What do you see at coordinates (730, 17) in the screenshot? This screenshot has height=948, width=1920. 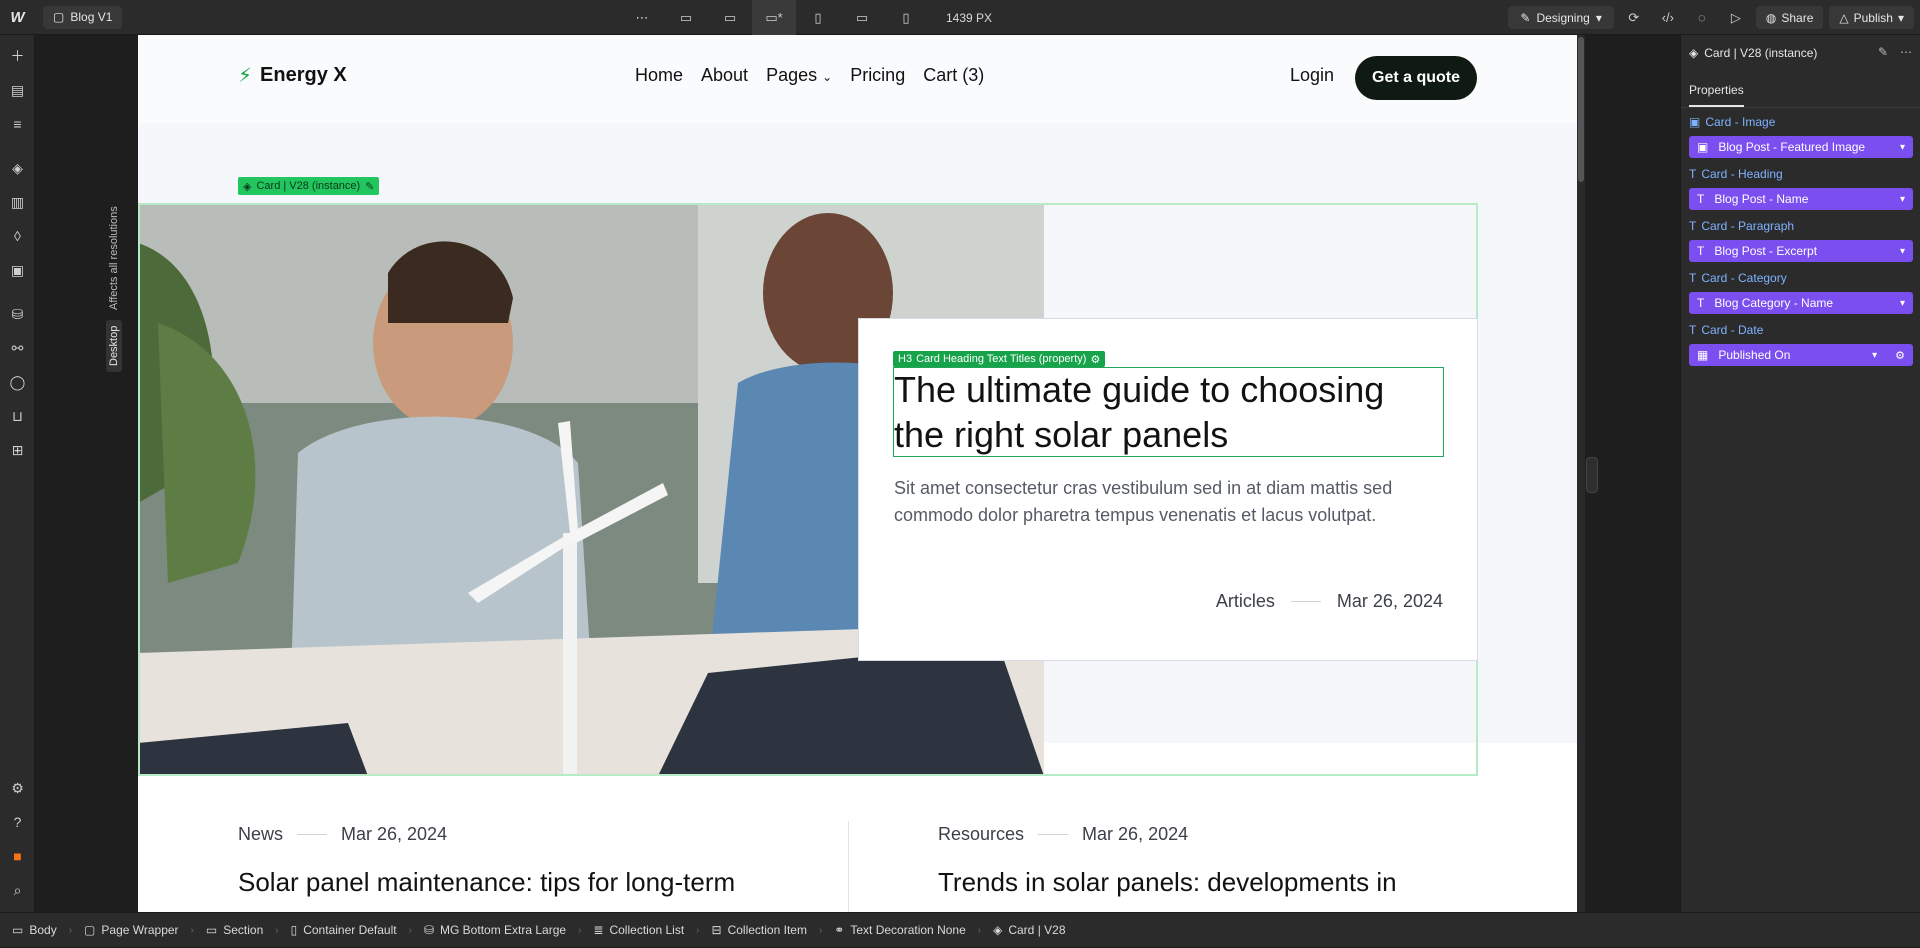 I see `breakpoint-desktop-icon: ▭` at bounding box center [730, 17].